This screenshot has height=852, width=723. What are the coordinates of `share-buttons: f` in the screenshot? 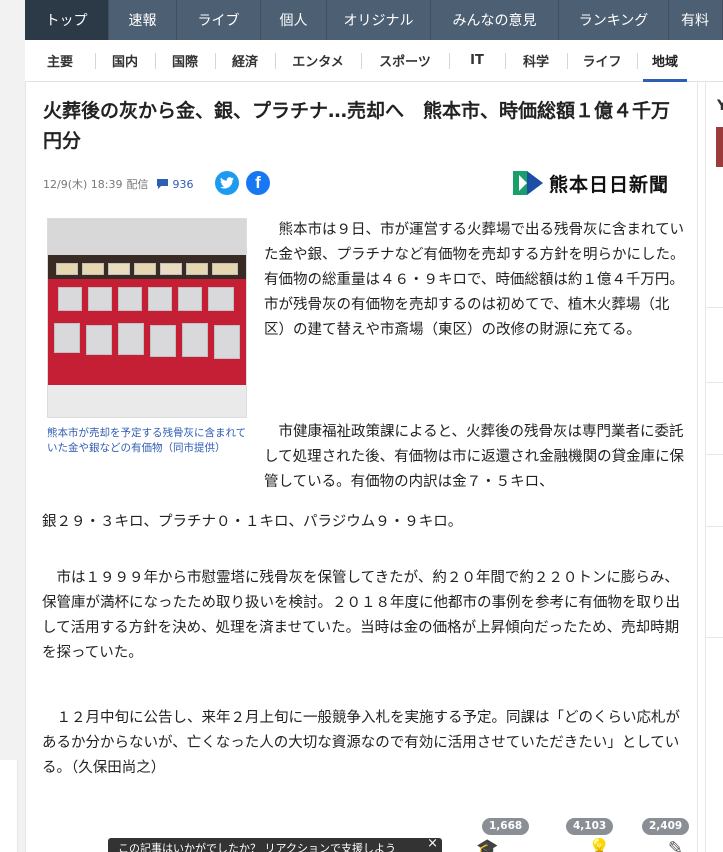 It's located at (242, 183).